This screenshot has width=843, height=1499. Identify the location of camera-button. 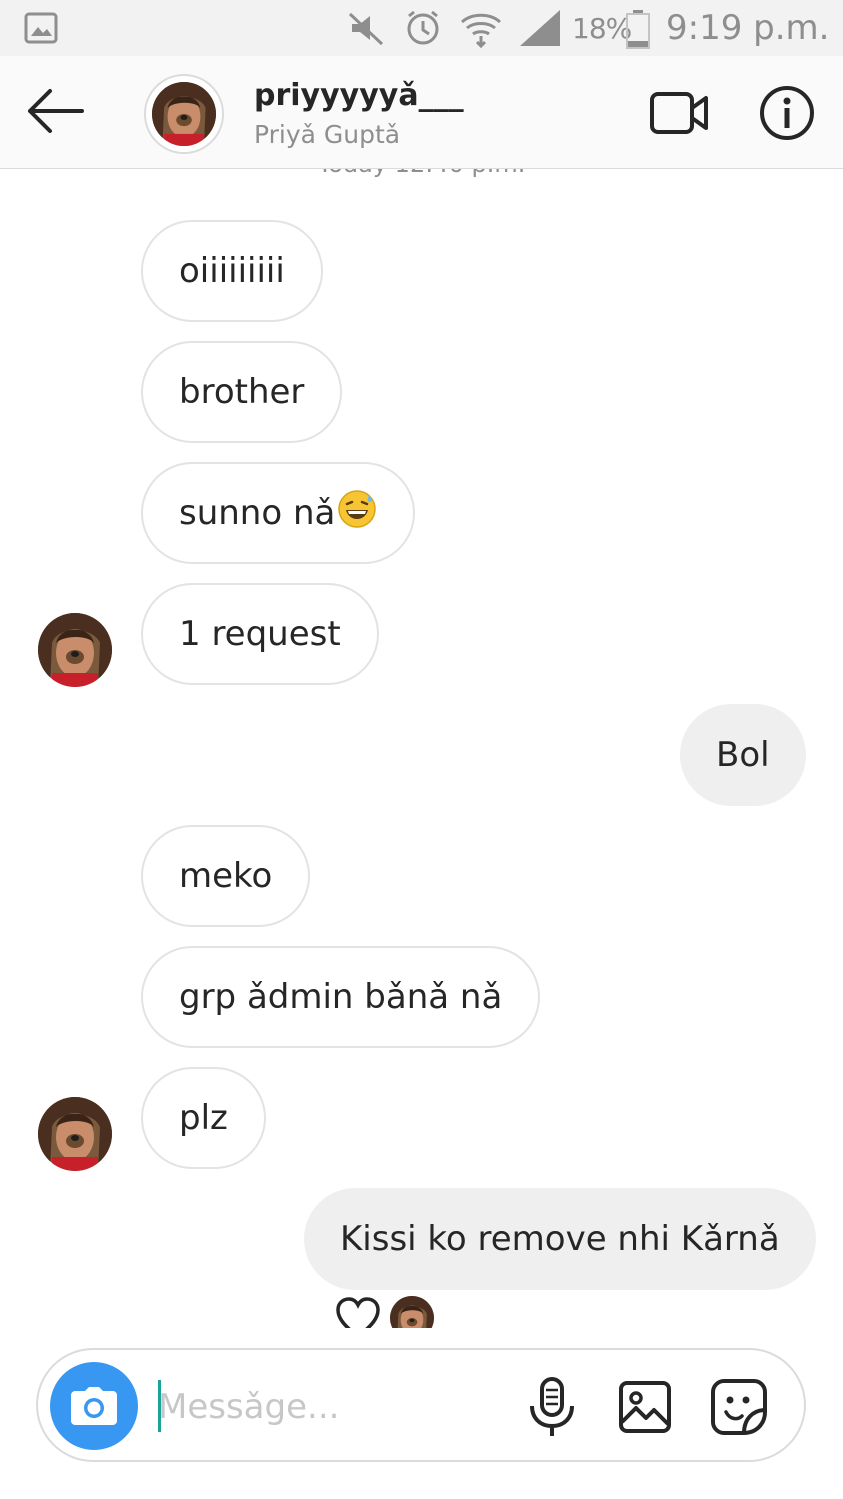
(94, 1406).